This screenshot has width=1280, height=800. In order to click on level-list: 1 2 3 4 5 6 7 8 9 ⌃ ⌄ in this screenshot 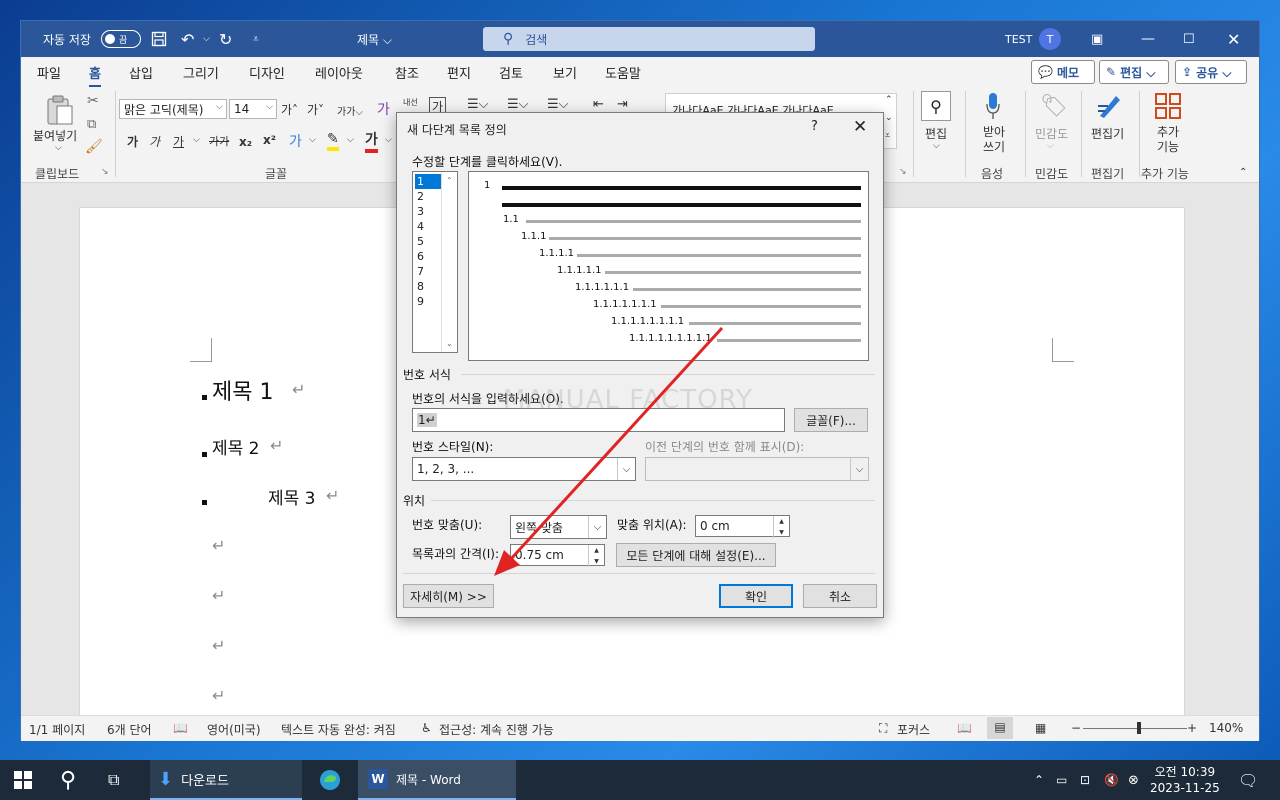, I will do `click(435, 262)`.